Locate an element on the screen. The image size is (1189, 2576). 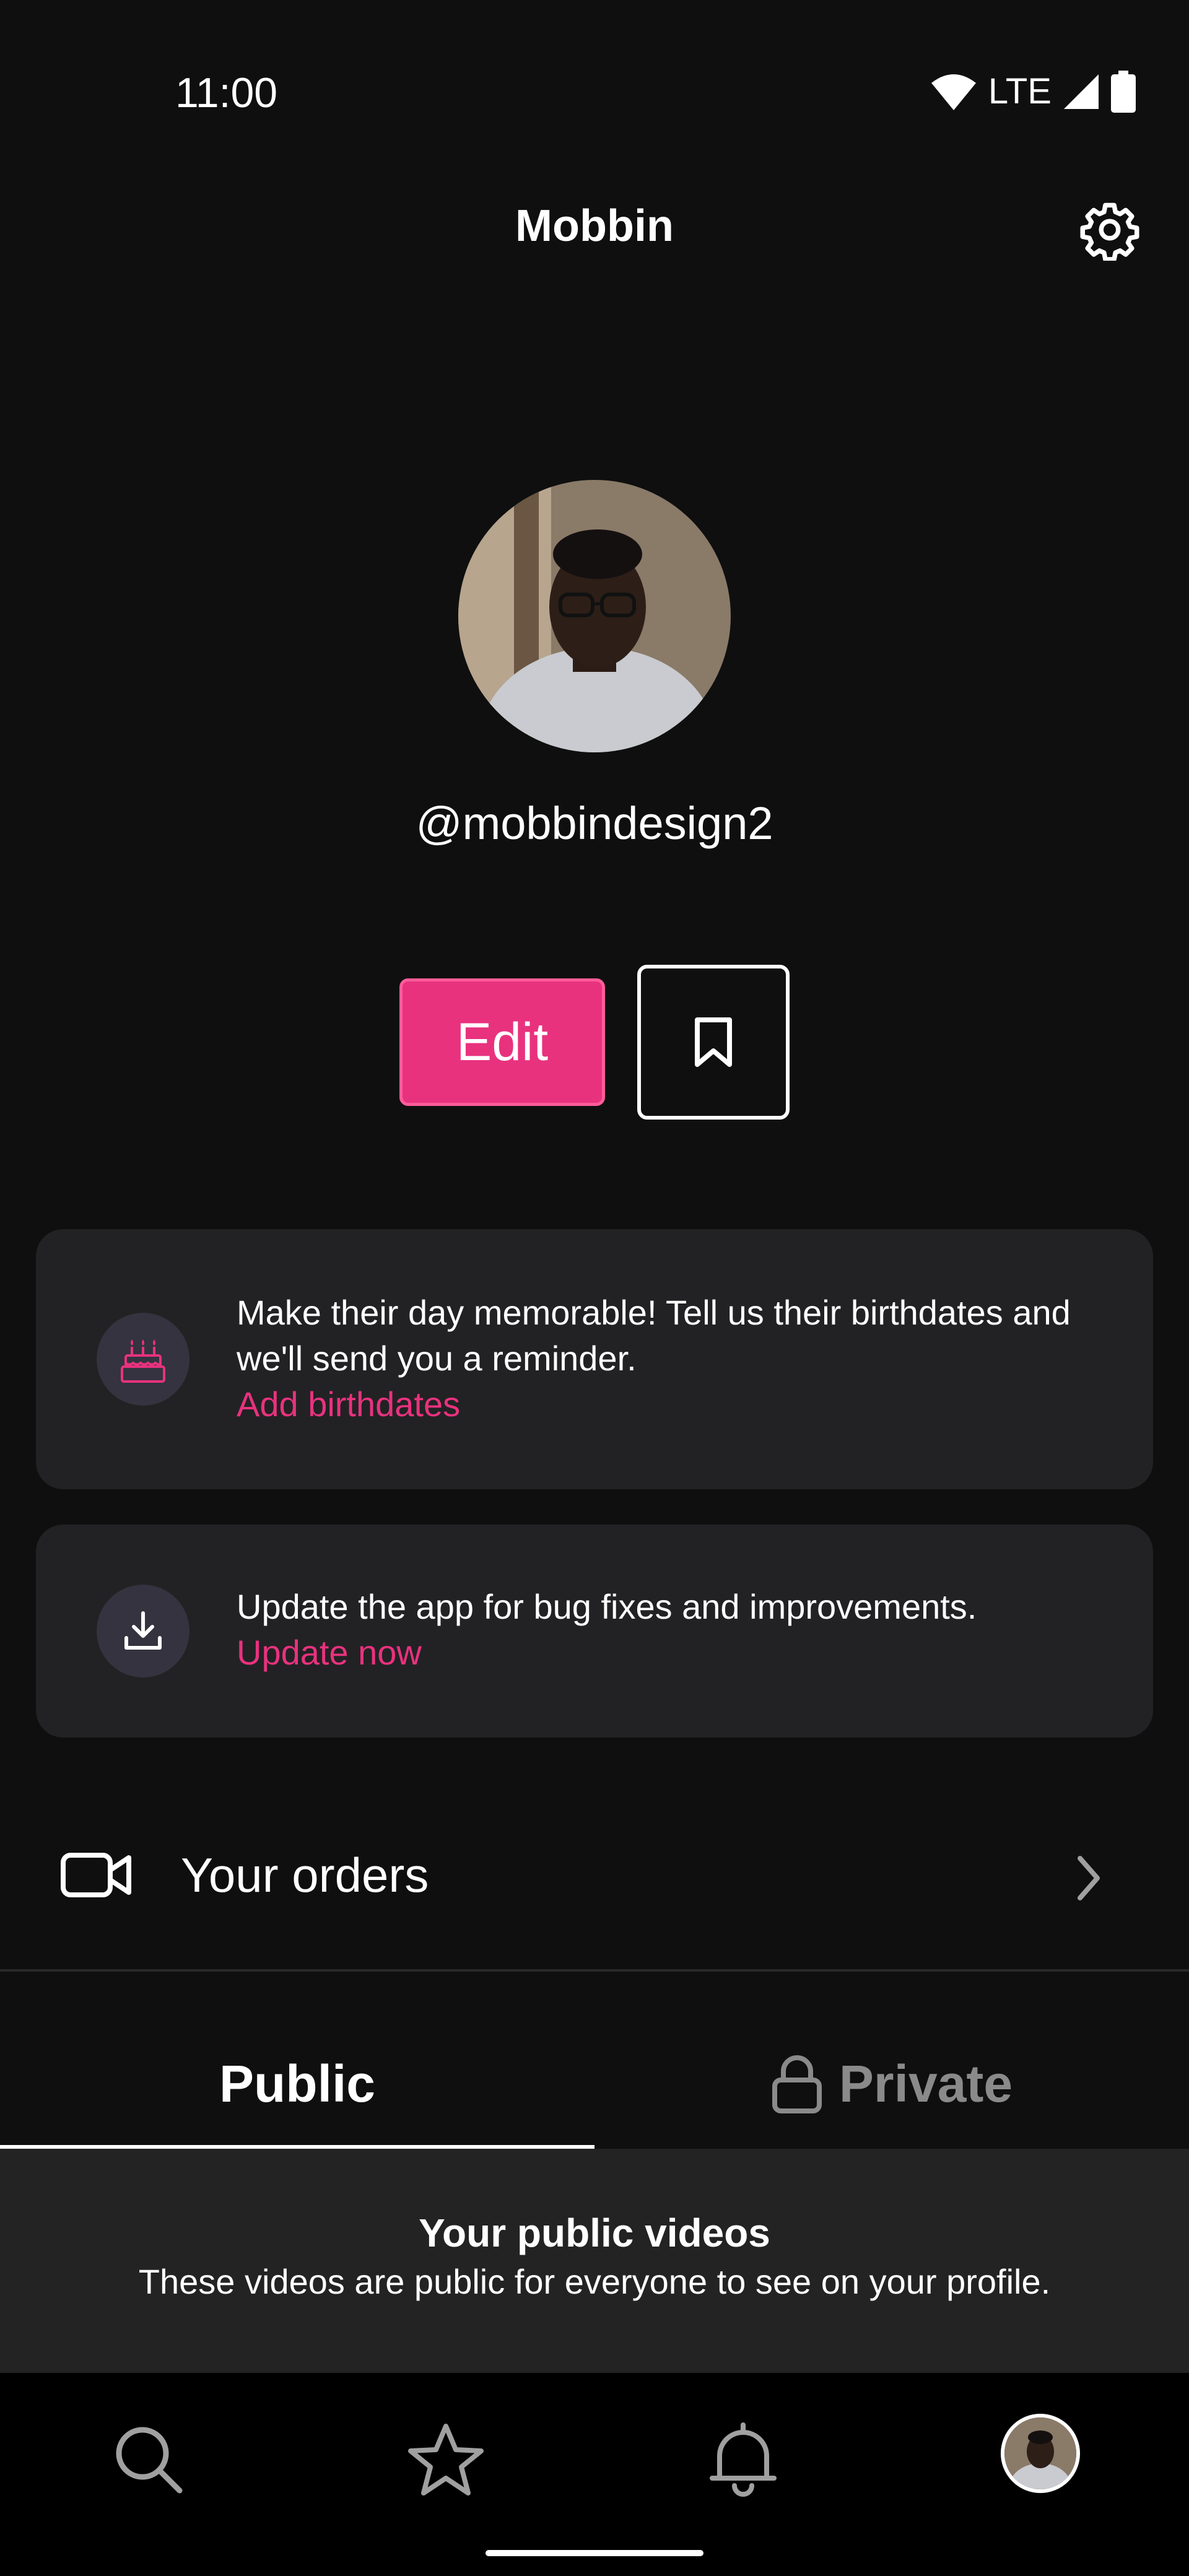
tab-private-label: Private is located at coordinates (925, 2083).